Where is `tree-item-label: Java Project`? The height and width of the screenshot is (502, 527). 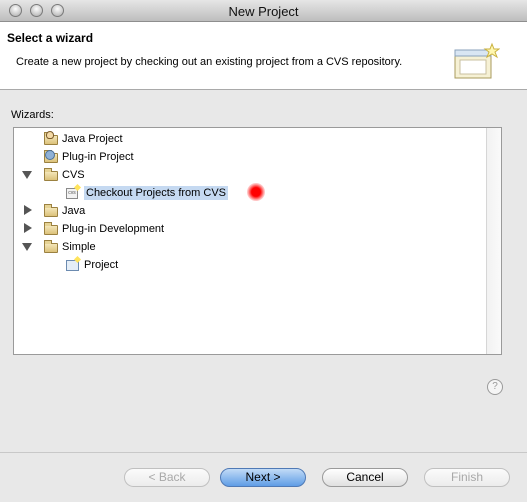
tree-item-label: Java Project is located at coordinates (92, 139).